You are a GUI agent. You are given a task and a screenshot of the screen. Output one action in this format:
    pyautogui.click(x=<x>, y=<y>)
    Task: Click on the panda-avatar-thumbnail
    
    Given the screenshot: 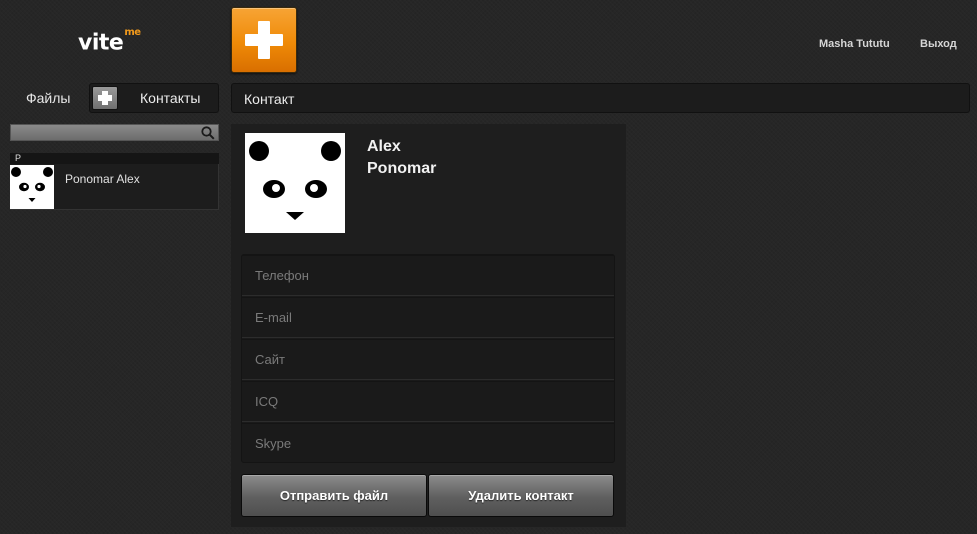 What is the action you would take?
    pyautogui.click(x=32, y=187)
    